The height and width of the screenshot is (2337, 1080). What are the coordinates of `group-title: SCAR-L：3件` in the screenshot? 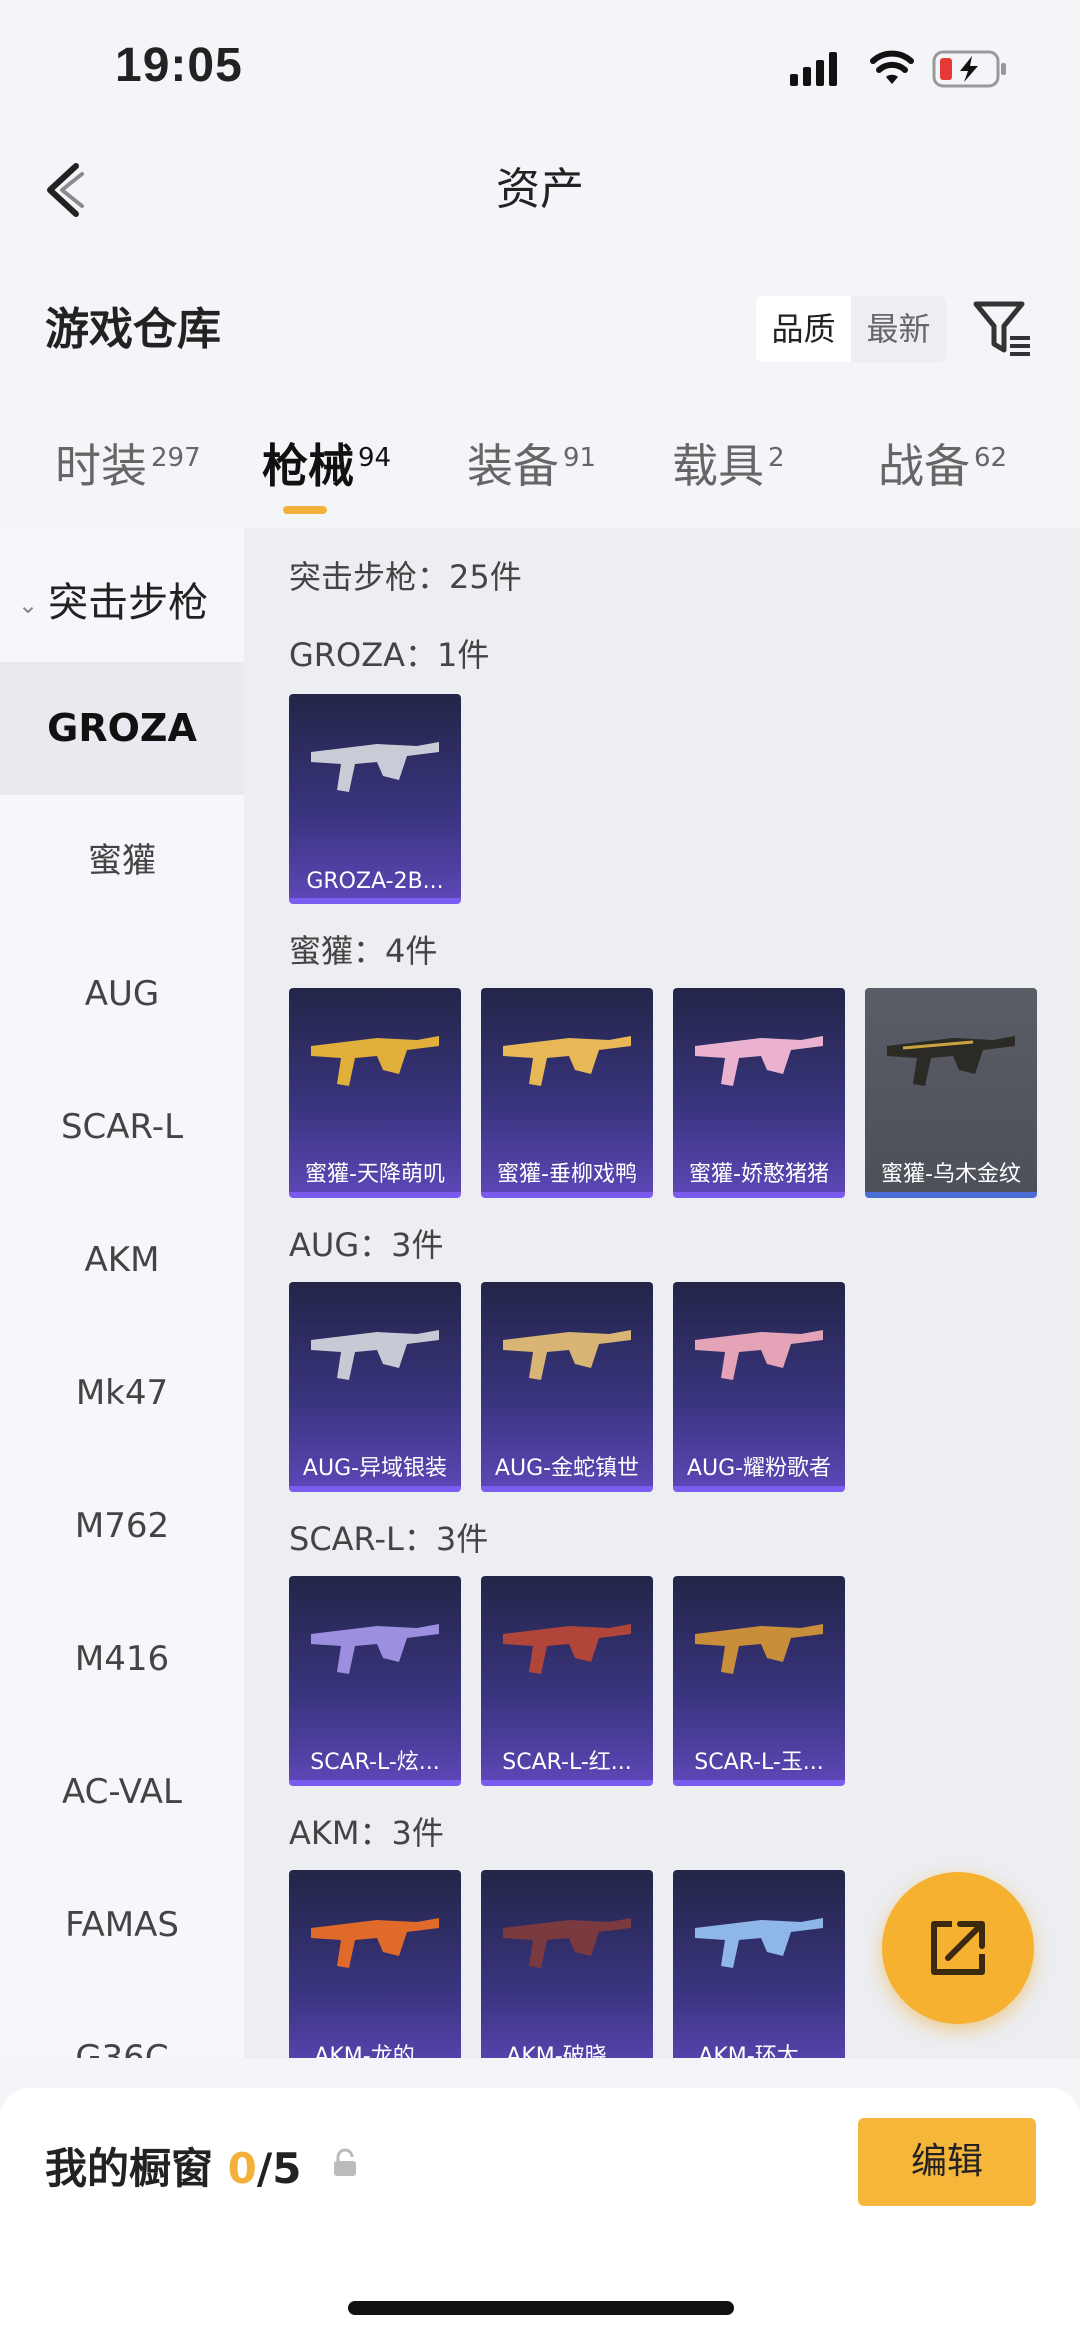 It's located at (389, 1539).